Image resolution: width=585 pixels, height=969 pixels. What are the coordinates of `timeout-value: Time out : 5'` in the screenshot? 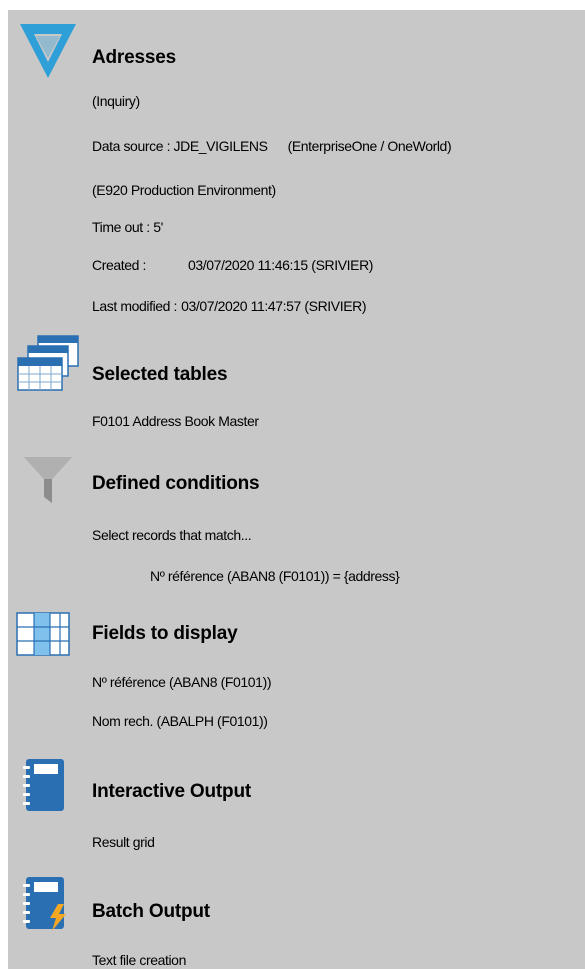 It's located at (127, 227).